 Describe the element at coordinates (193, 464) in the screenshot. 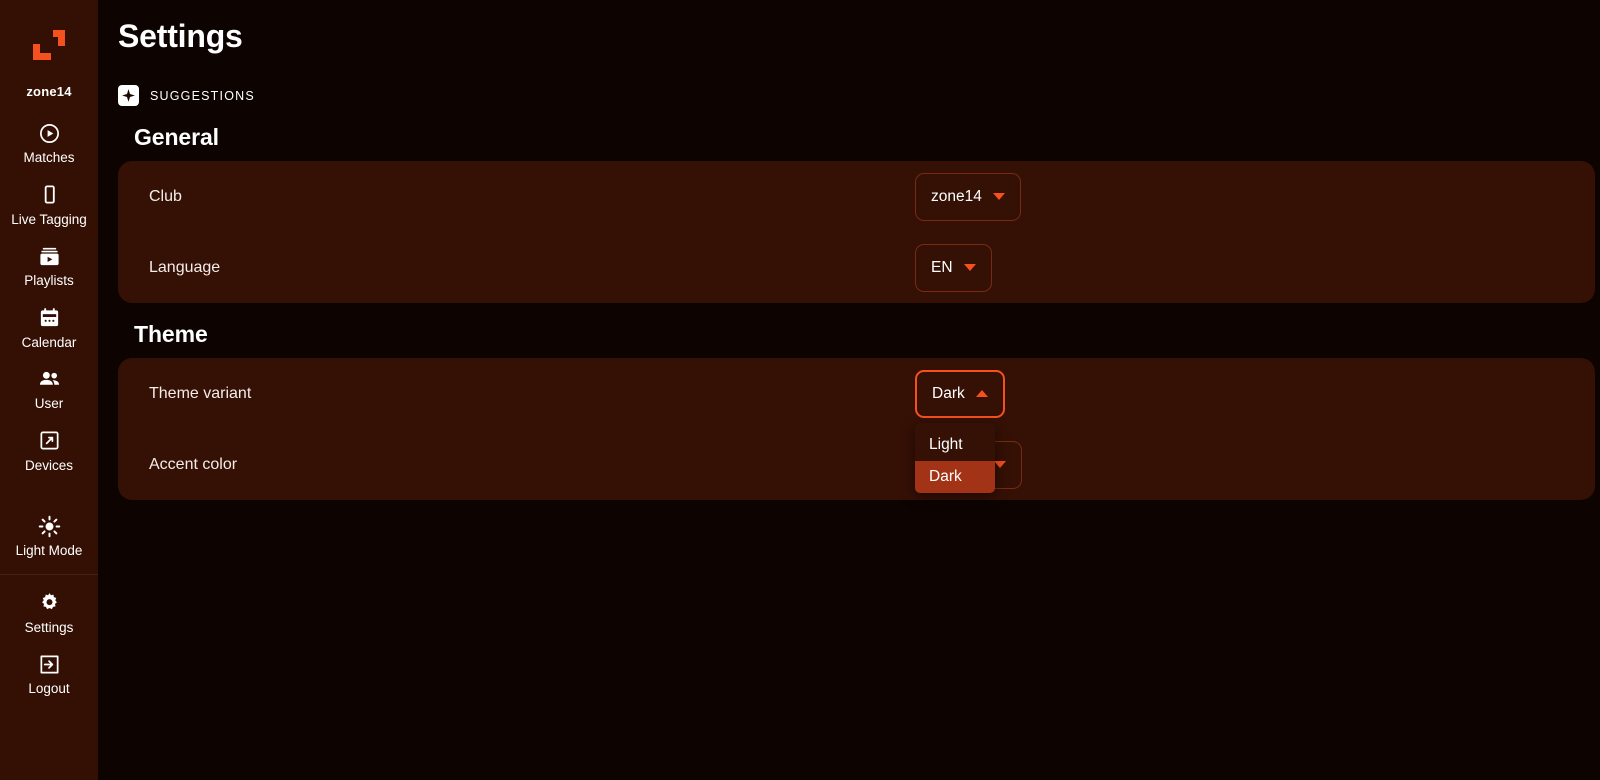

I see `row-label: Accent color` at that location.